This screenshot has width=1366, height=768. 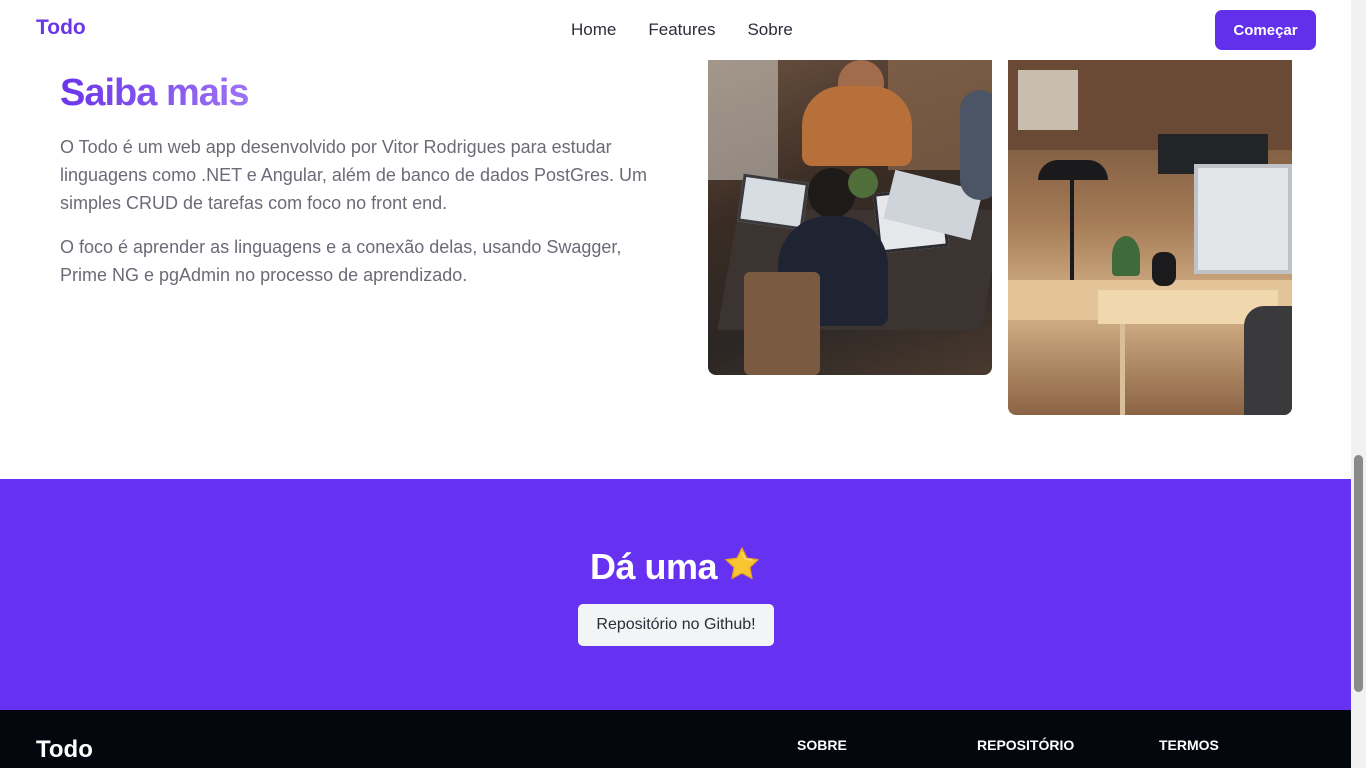 I want to click on footer-sobre-heading: SOBRE, so click(x=822, y=745).